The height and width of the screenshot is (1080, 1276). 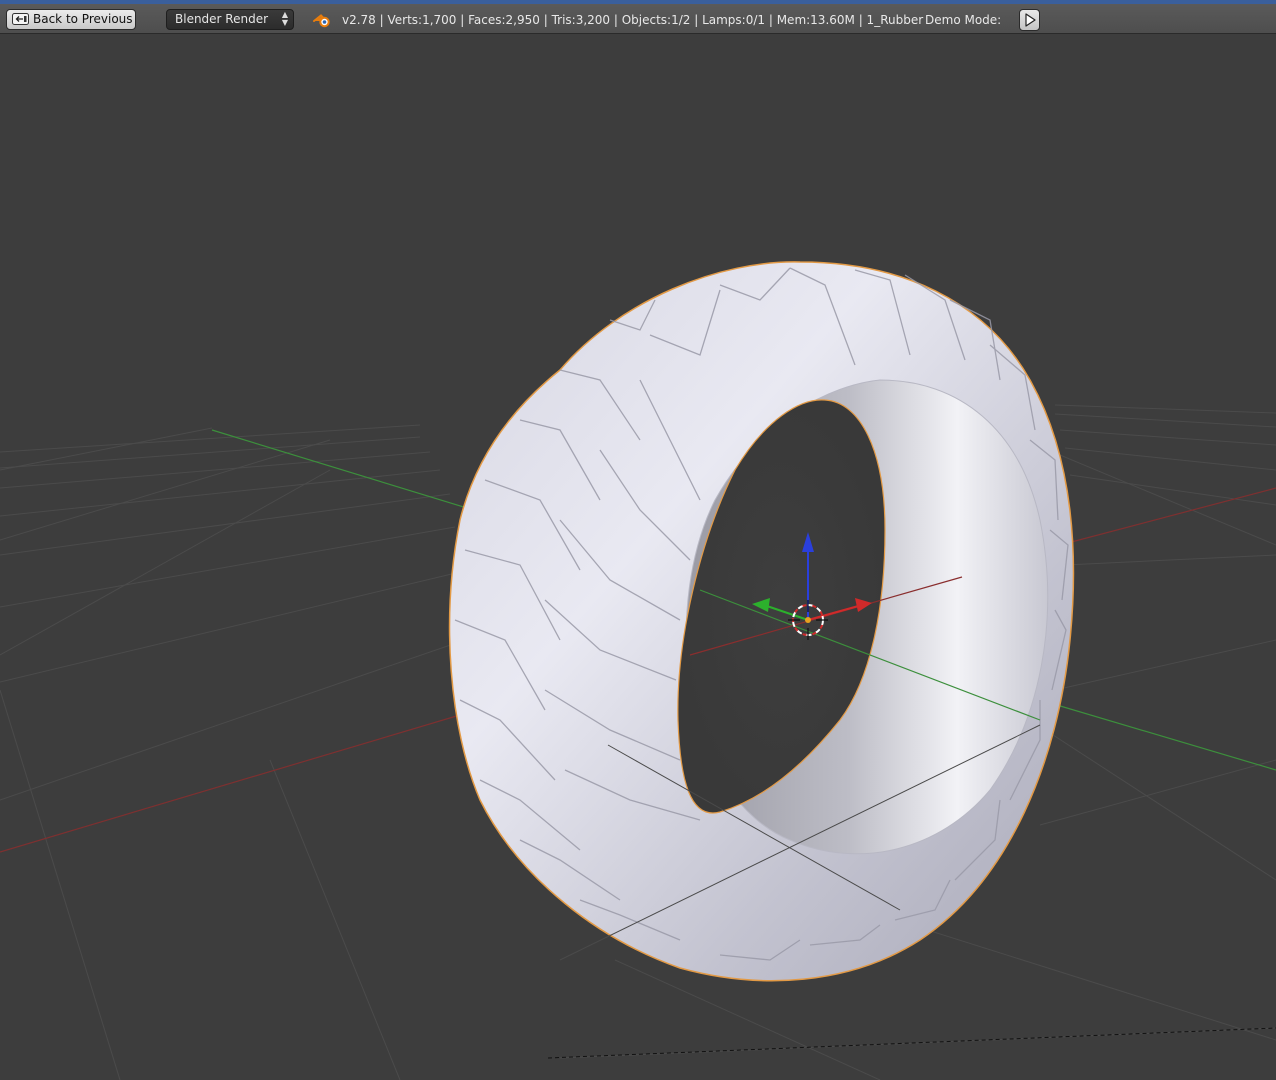 I want to click on blender-logo-icon, so click(x=321, y=21).